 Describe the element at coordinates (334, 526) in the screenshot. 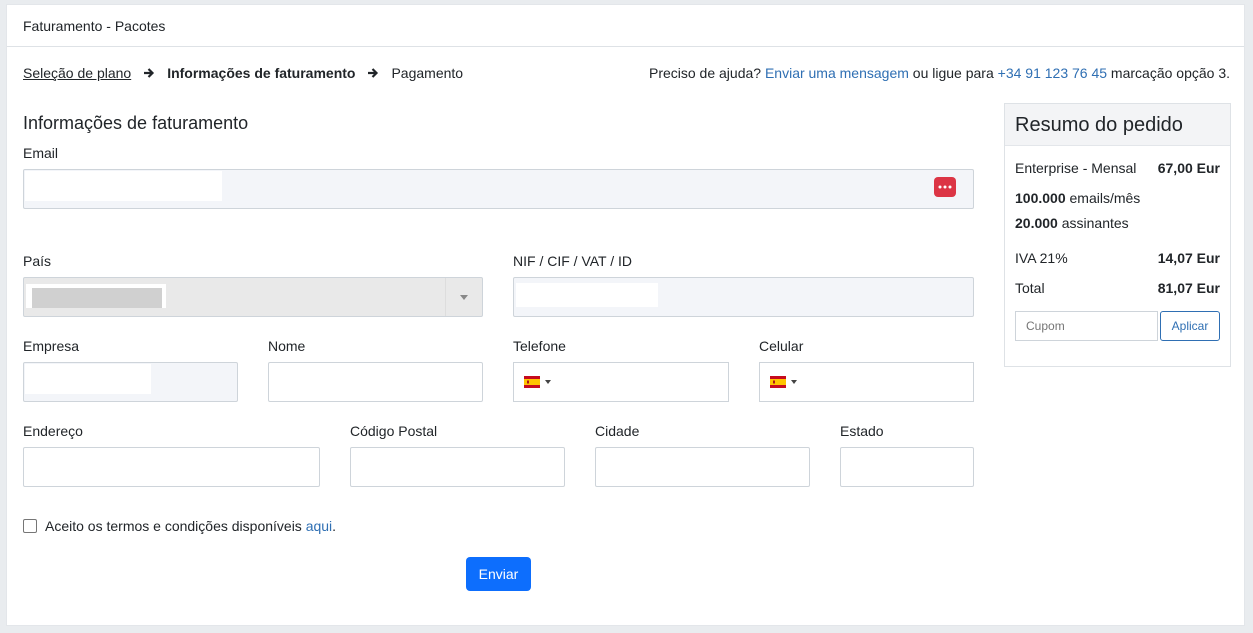

I see `terms-end: .` at that location.